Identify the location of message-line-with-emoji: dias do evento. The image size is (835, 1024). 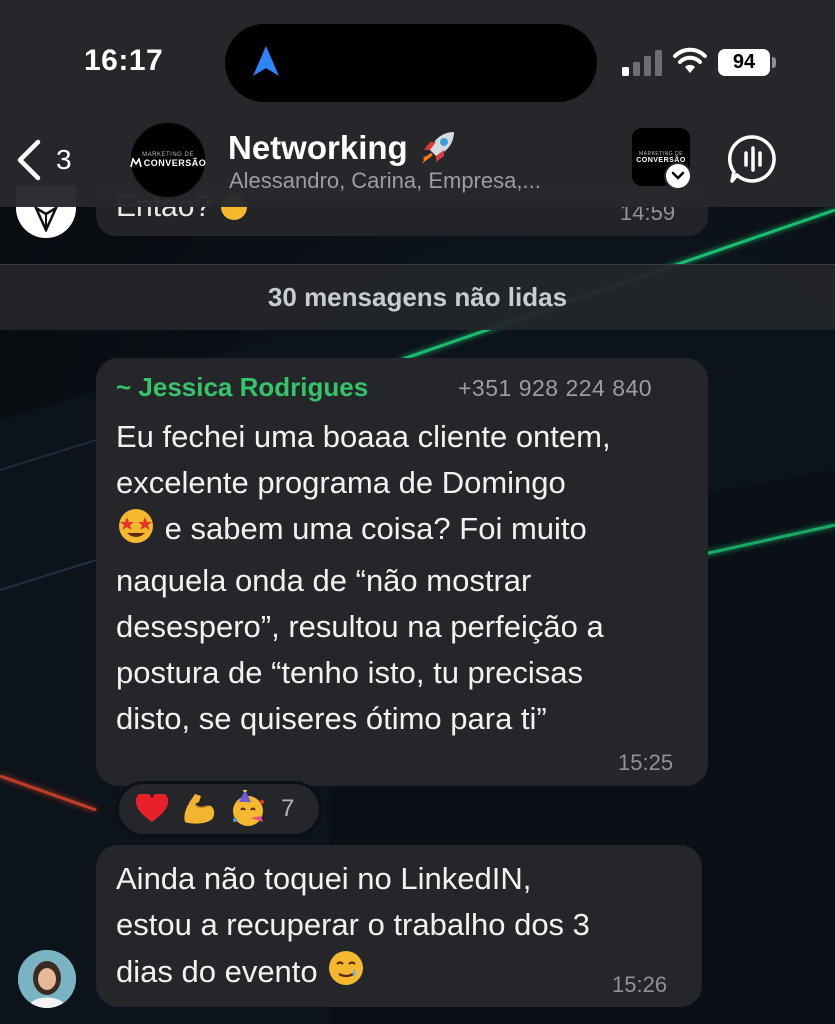
(401, 974).